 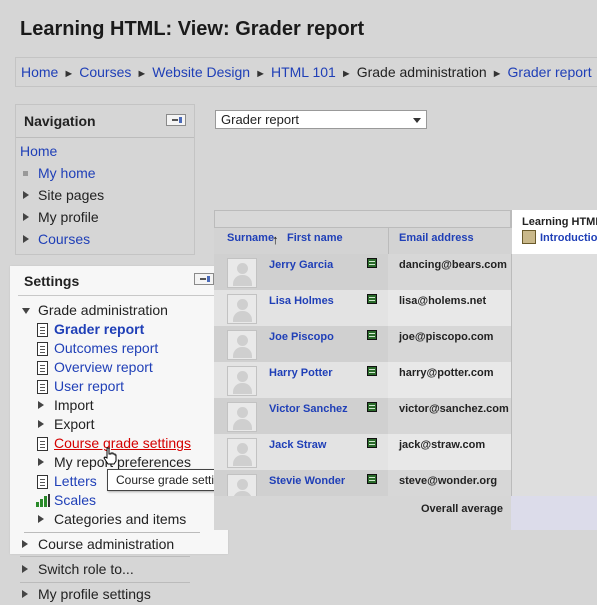 What do you see at coordinates (75, 481) in the screenshot?
I see `letters-link: Letters` at bounding box center [75, 481].